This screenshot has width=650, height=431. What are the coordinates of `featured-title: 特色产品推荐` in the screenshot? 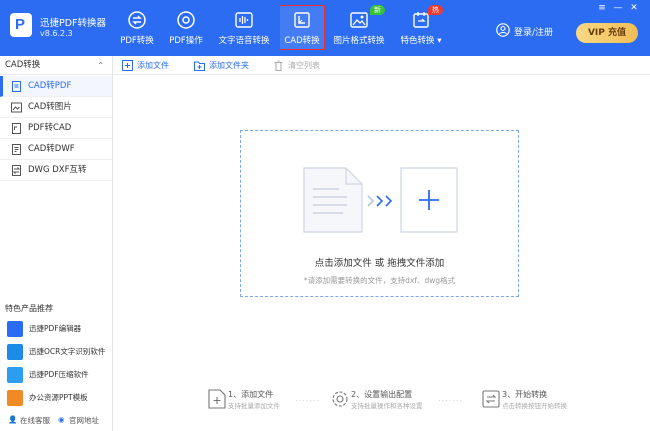 It's located at (29, 308).